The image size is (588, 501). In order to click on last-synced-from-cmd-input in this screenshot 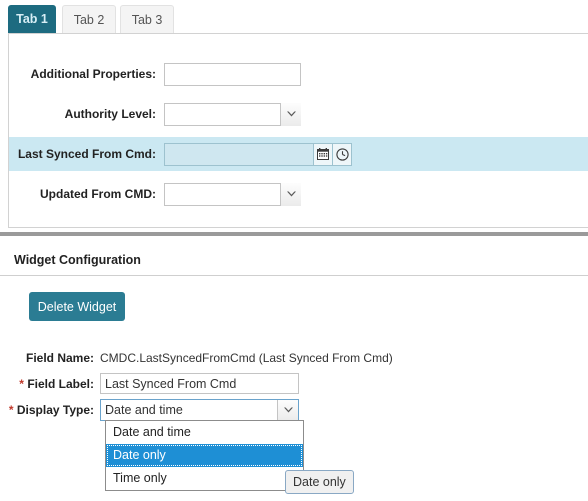, I will do `click(239, 154)`.